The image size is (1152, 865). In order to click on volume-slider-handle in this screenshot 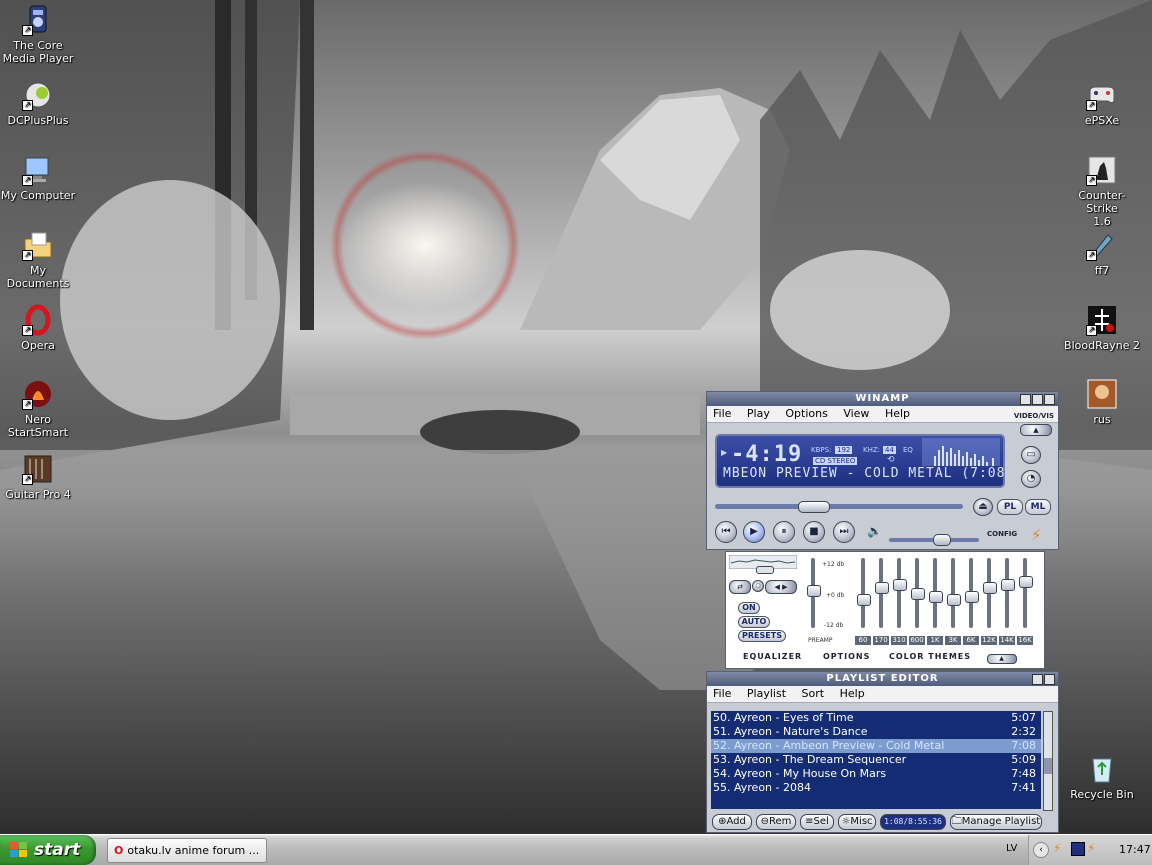, I will do `click(942, 540)`.